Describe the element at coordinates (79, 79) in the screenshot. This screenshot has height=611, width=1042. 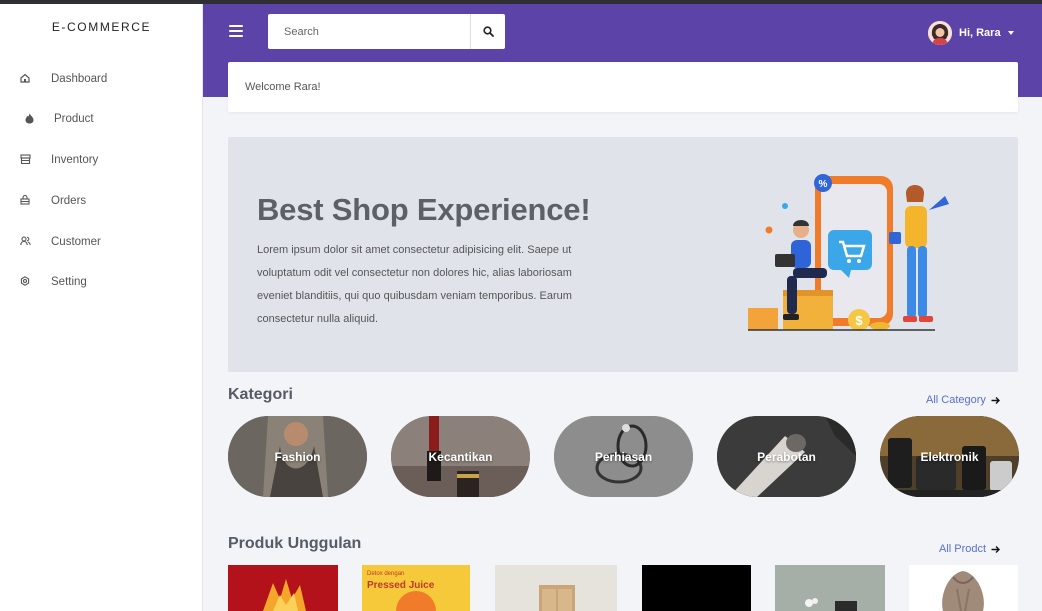
I see `sidebar-item-label: Dashboard` at that location.